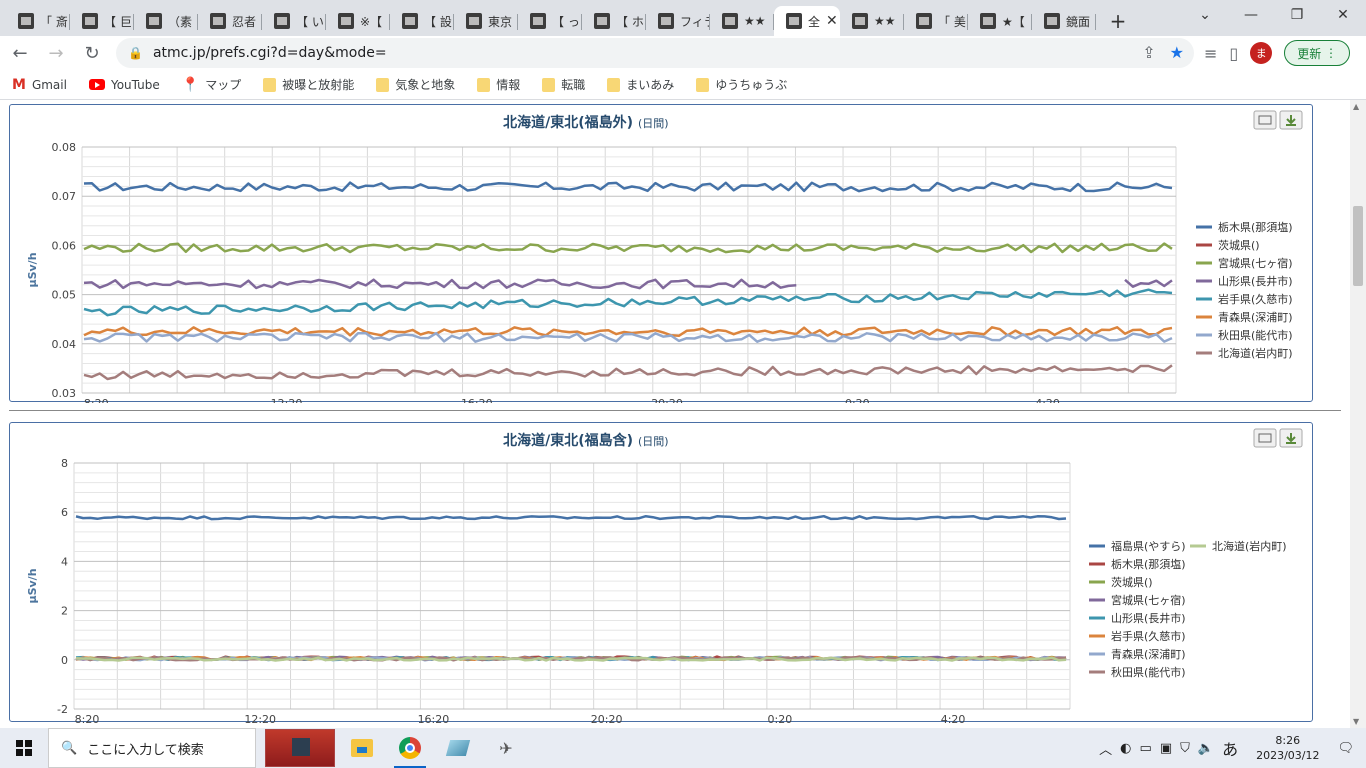 The height and width of the screenshot is (768, 1366). What do you see at coordinates (506, 748) in the screenshot?
I see `plane-app-button: ✈` at bounding box center [506, 748].